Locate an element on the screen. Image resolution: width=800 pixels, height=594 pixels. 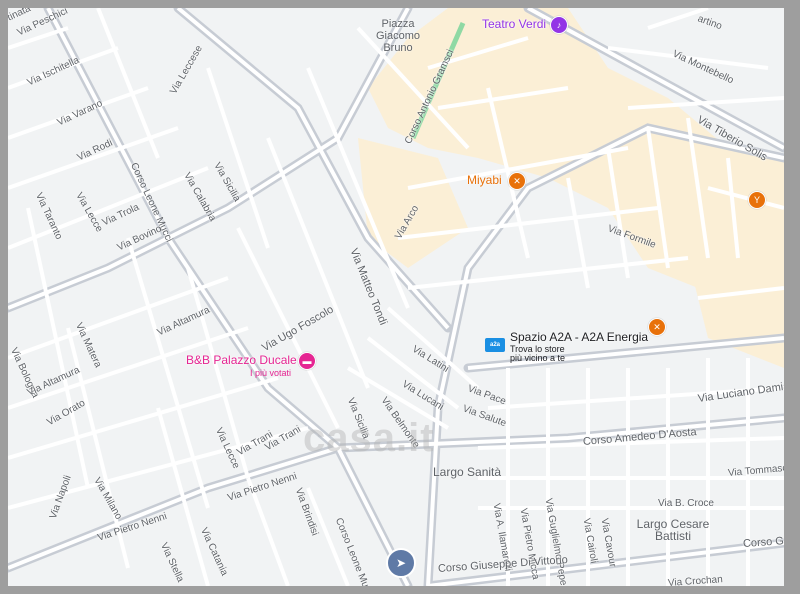
place-piazza-bruno: Piazza Giacomo Bruno is located at coordinates (398, 36).